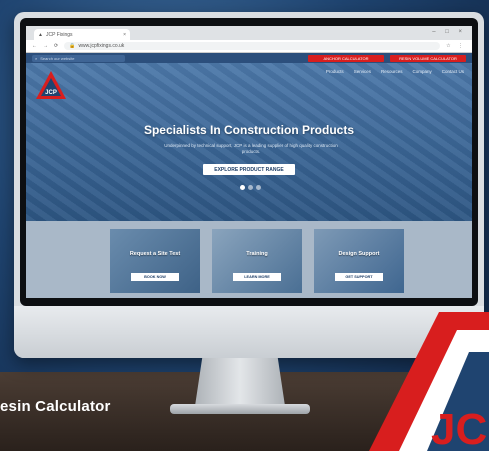 The width and height of the screenshot is (489, 451). Describe the element at coordinates (36, 58) in the screenshot. I see `search-icon: ⌕` at that location.